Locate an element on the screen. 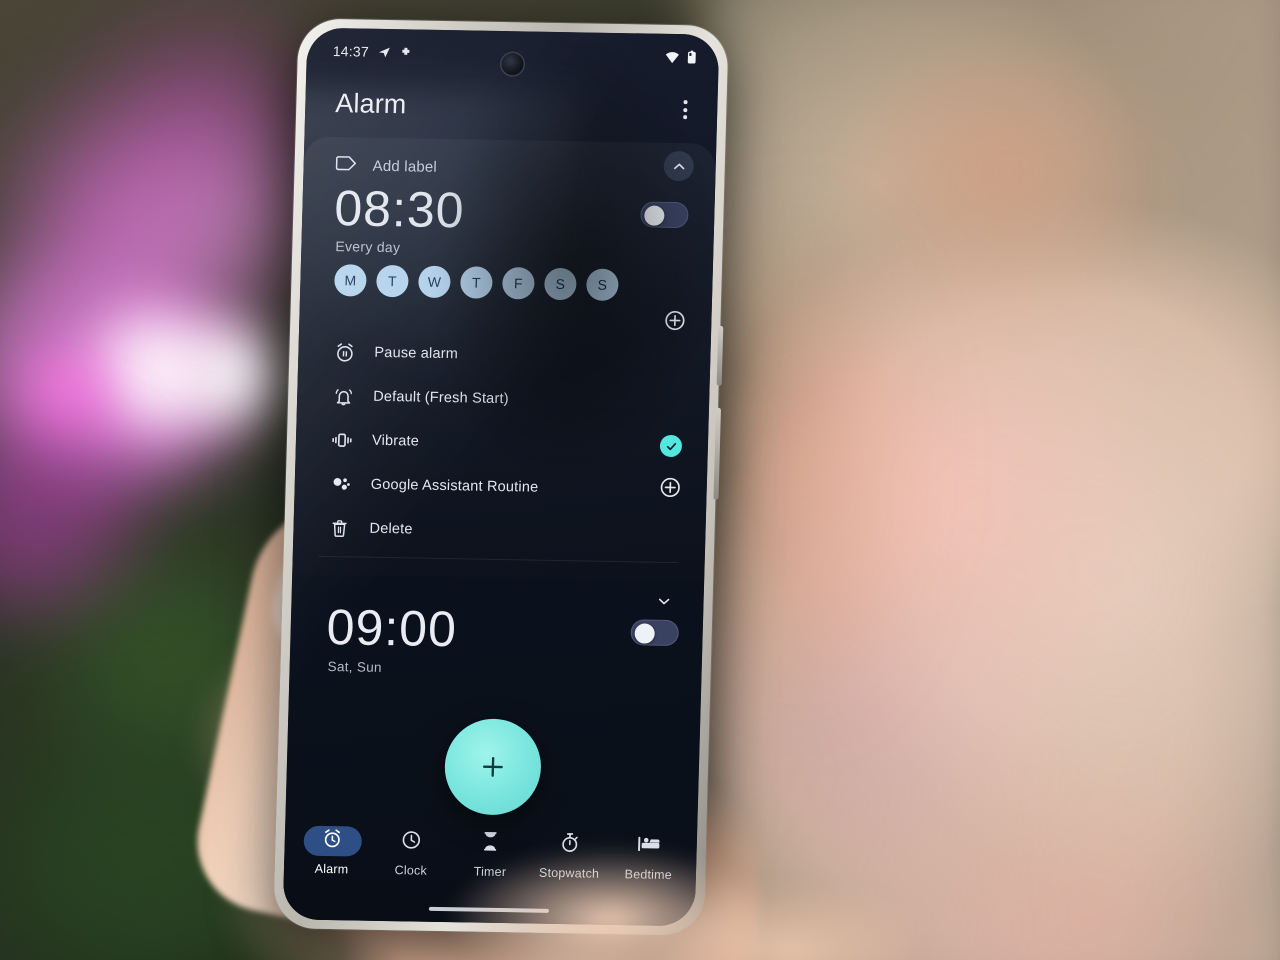  option-ringtone: Default (Fresh Start) is located at coordinates (503, 398).